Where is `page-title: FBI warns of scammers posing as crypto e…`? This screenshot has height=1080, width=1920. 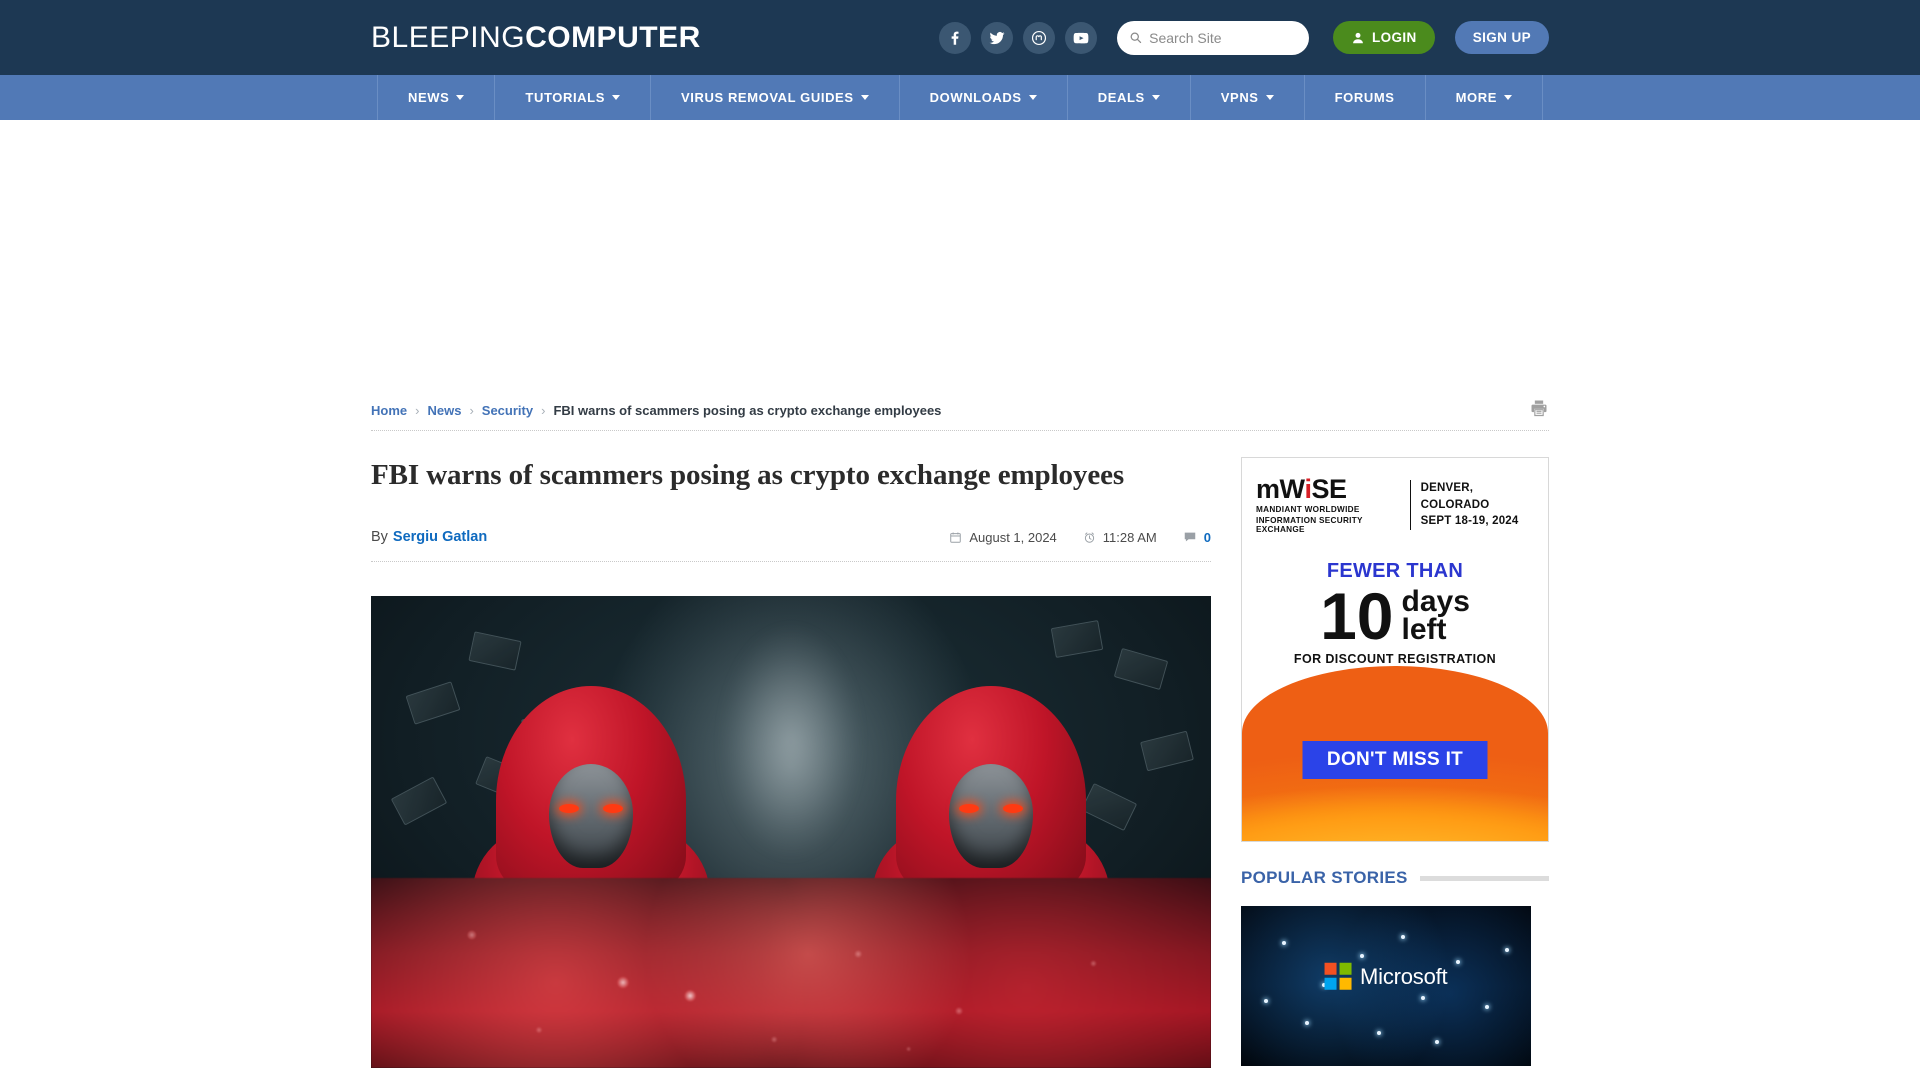
page-title: FBI warns of scammers posing as crypto e… is located at coordinates (748, 475).